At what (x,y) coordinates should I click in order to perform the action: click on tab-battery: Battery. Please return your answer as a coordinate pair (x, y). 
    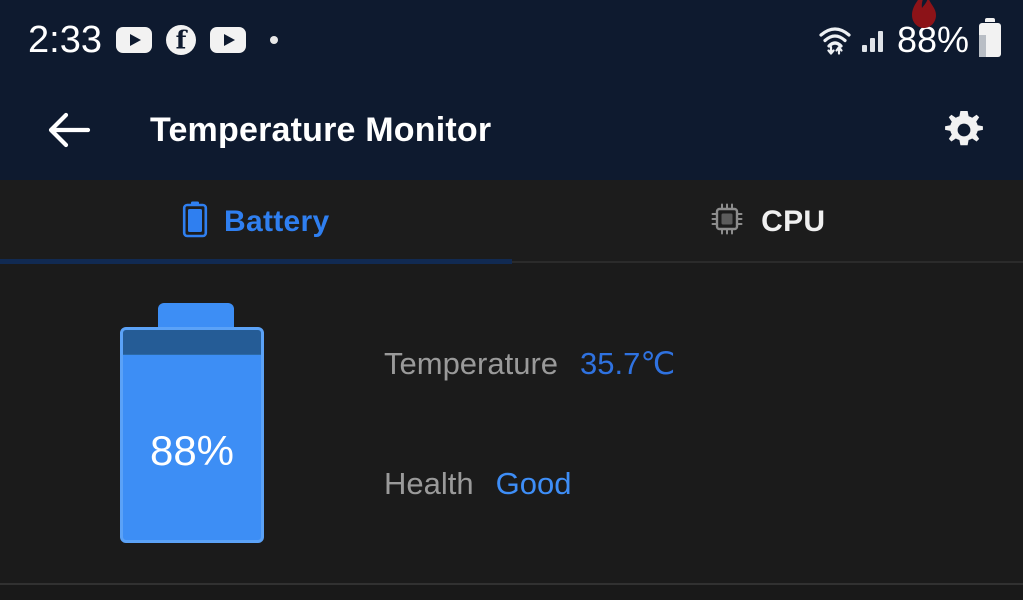
    Looking at the image, I should click on (256, 221).